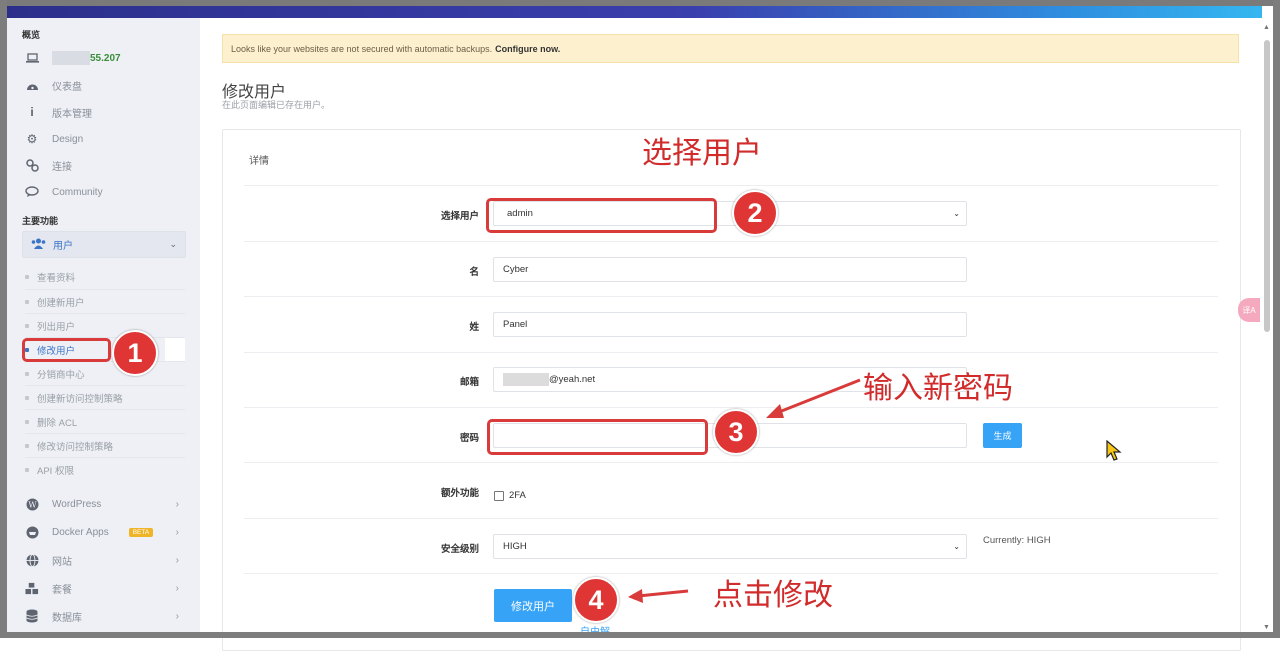 The width and height of the screenshot is (1280, 651). What do you see at coordinates (459, 493) in the screenshot?
I see `extra-features-label: 额外功能` at bounding box center [459, 493].